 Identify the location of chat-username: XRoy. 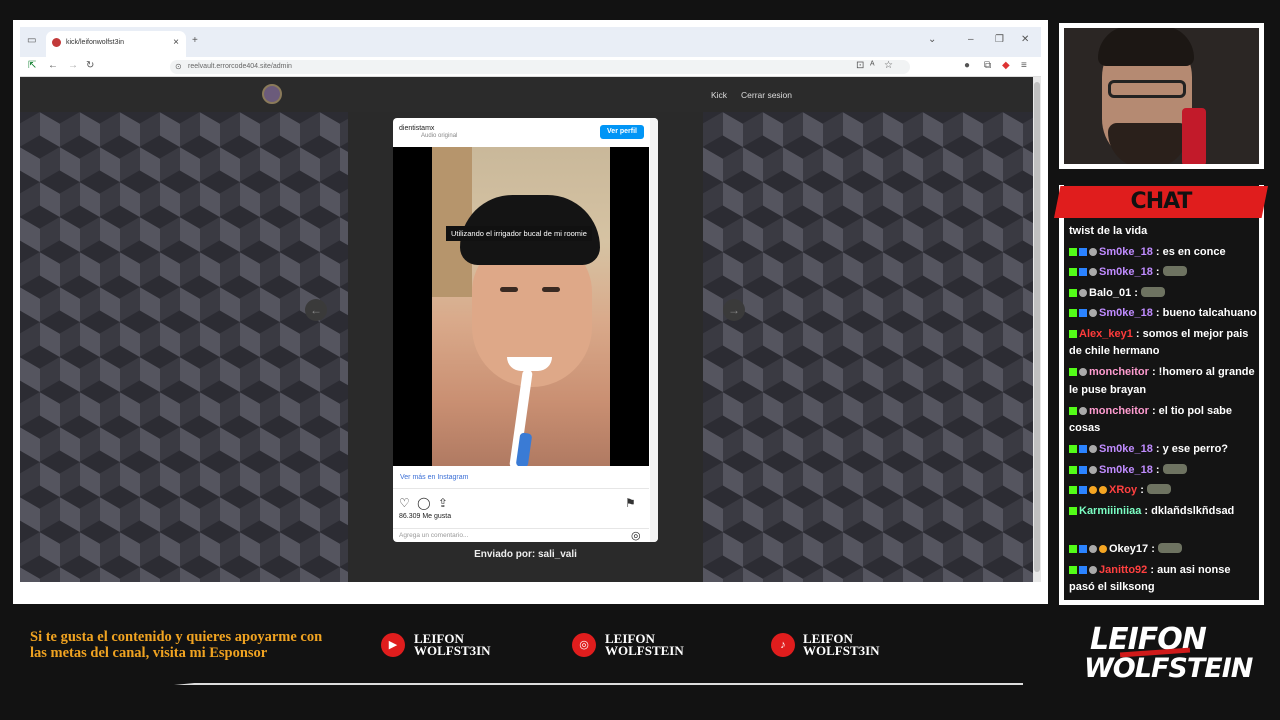
(1124, 490).